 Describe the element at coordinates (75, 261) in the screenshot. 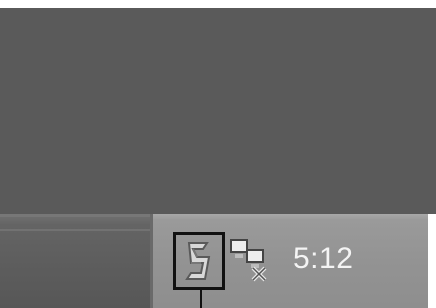

I see `taskbar-buttons-area` at that location.